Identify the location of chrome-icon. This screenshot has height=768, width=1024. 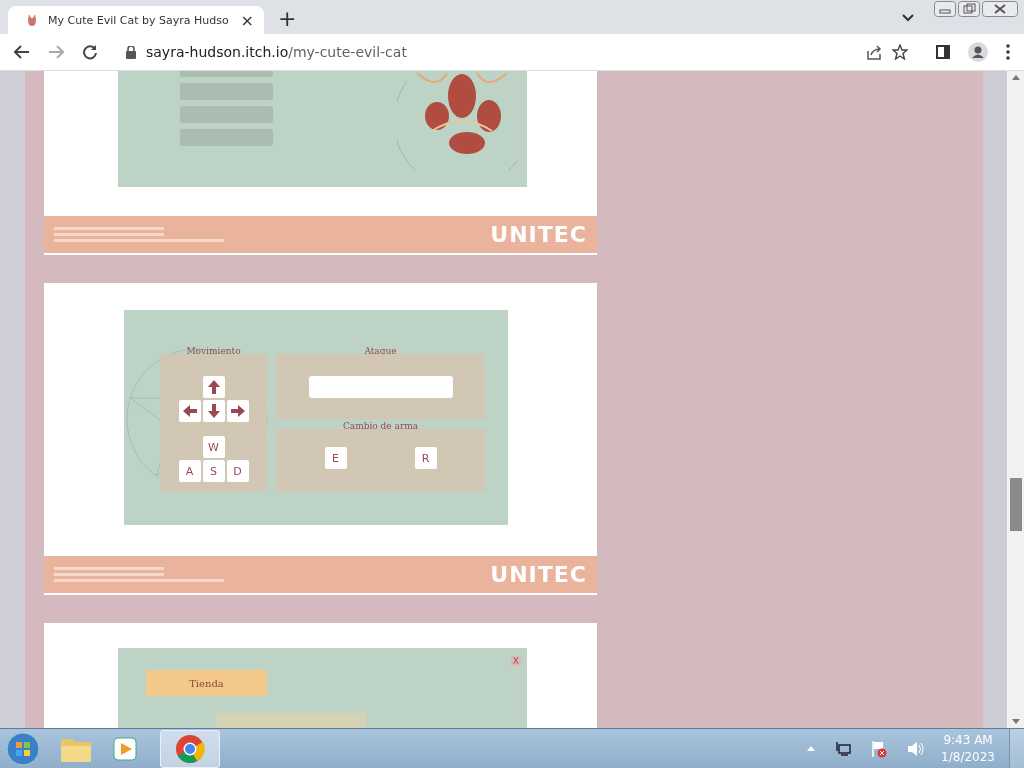
(190, 748).